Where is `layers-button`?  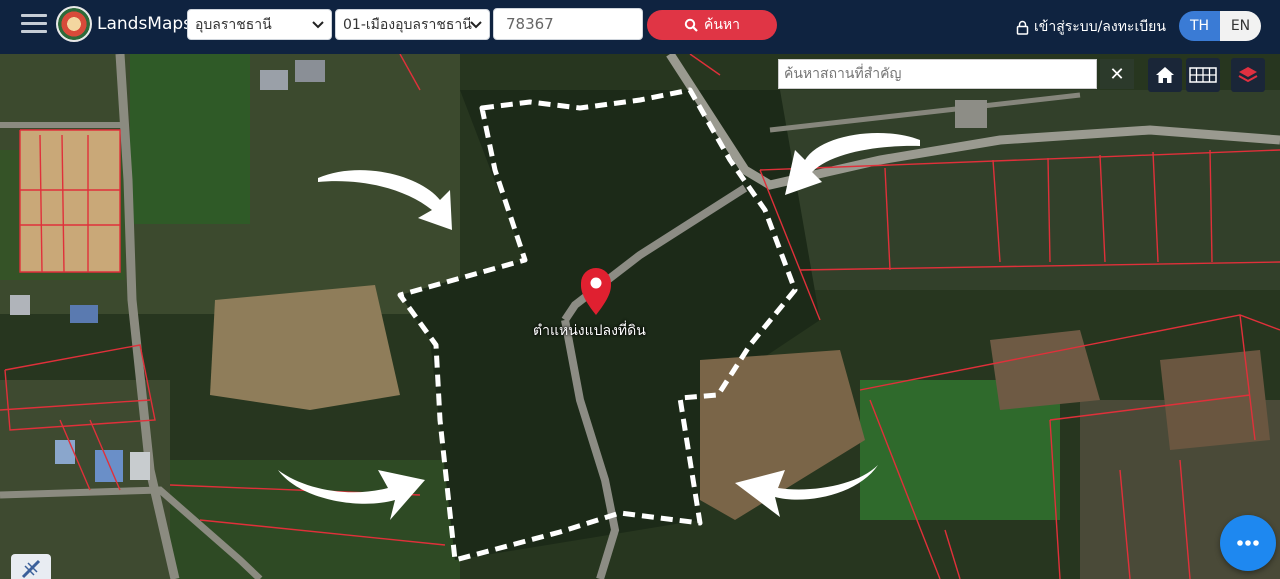
layers-button is located at coordinates (1248, 75).